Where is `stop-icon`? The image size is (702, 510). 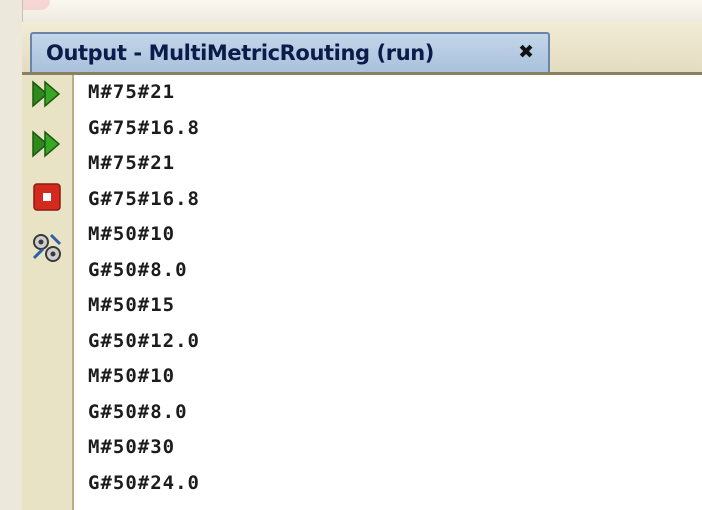 stop-icon is located at coordinates (47, 197).